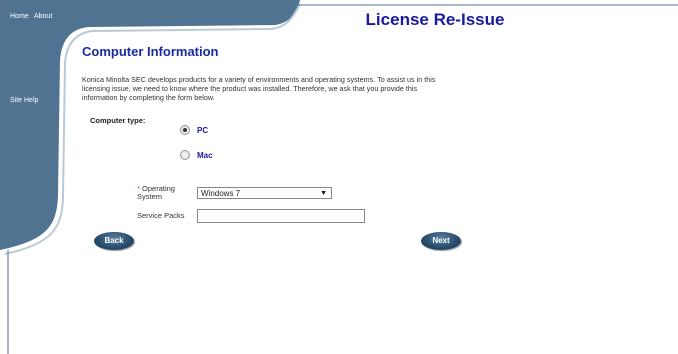 This screenshot has width=678, height=354. I want to click on radio-mac, so click(185, 155).